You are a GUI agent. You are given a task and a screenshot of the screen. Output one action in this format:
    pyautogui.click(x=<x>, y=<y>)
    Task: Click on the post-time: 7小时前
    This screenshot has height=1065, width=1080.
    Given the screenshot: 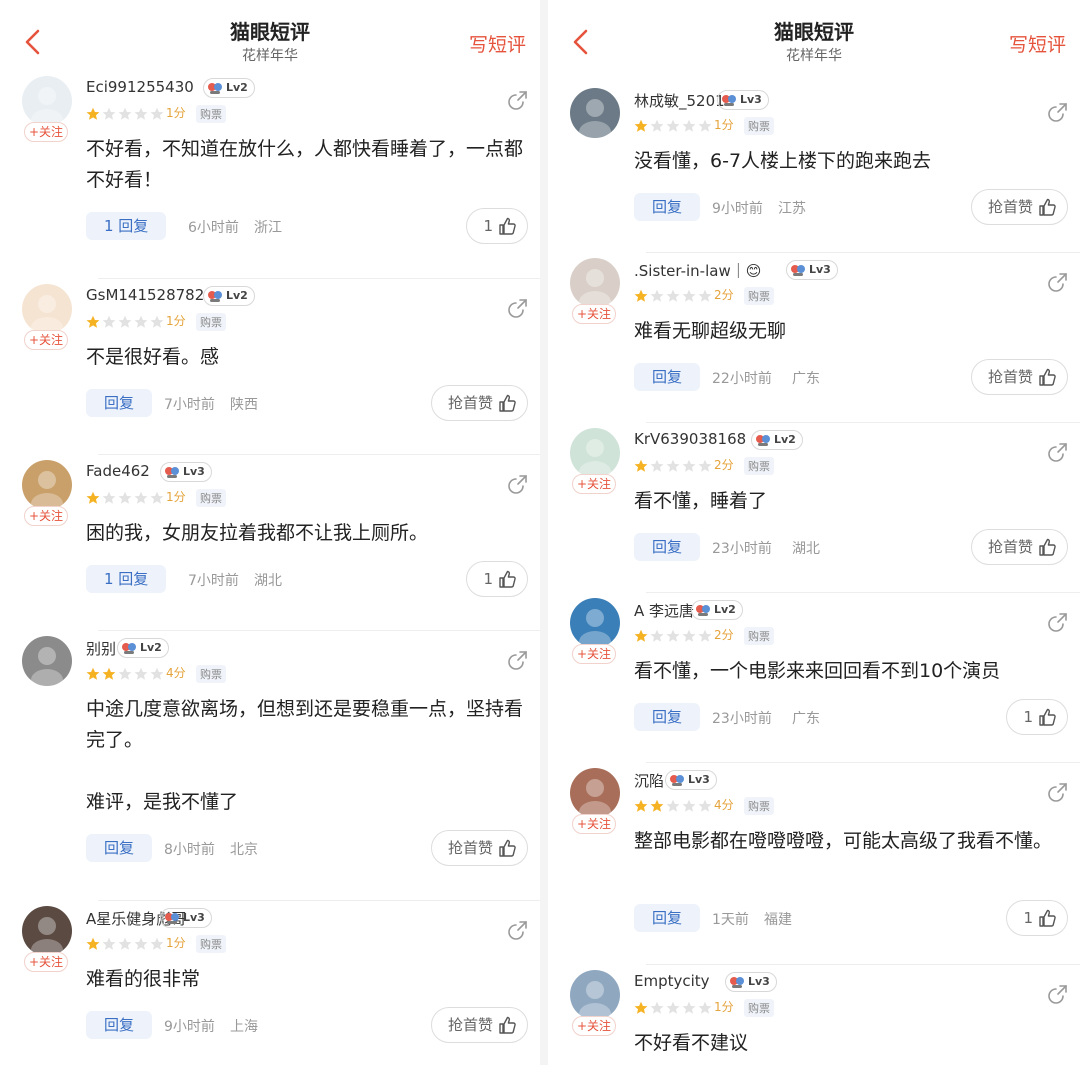 What is the action you would take?
    pyautogui.click(x=189, y=405)
    